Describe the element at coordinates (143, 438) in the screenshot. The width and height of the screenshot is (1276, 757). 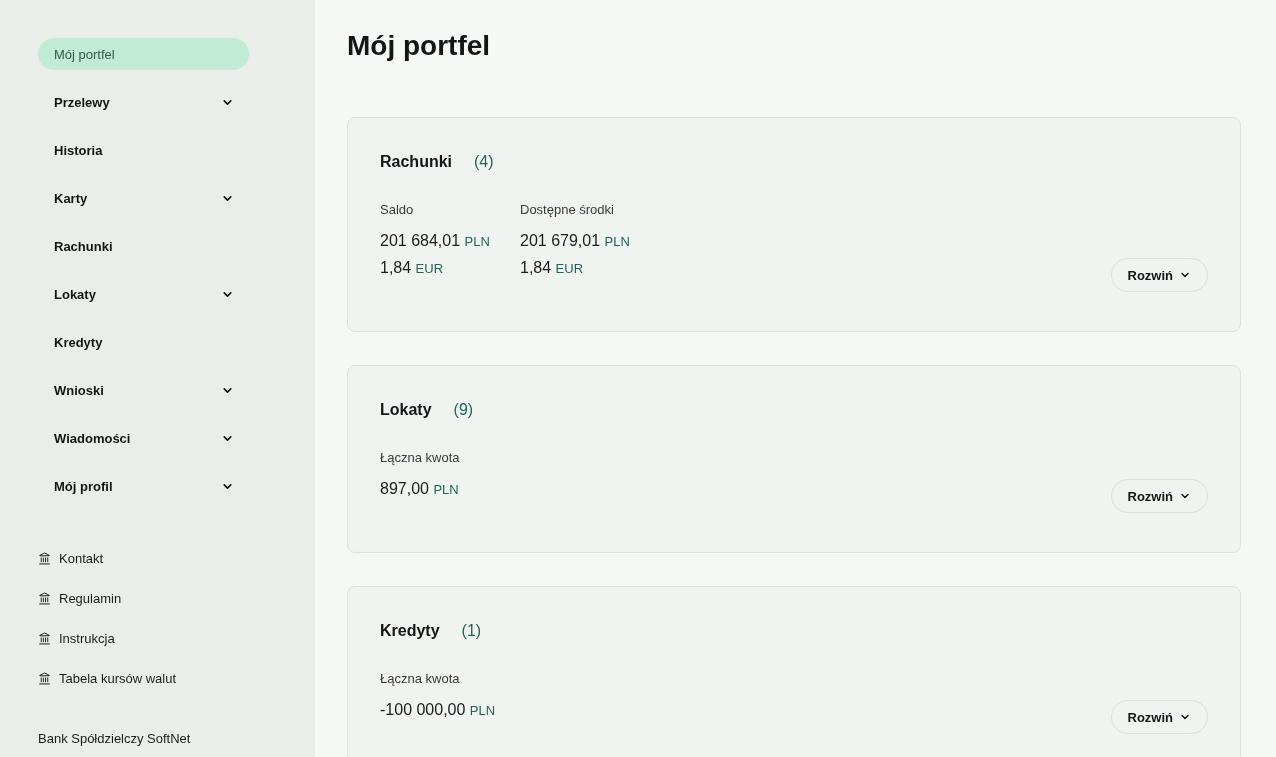
I see `nav-item: Wiadomości` at that location.